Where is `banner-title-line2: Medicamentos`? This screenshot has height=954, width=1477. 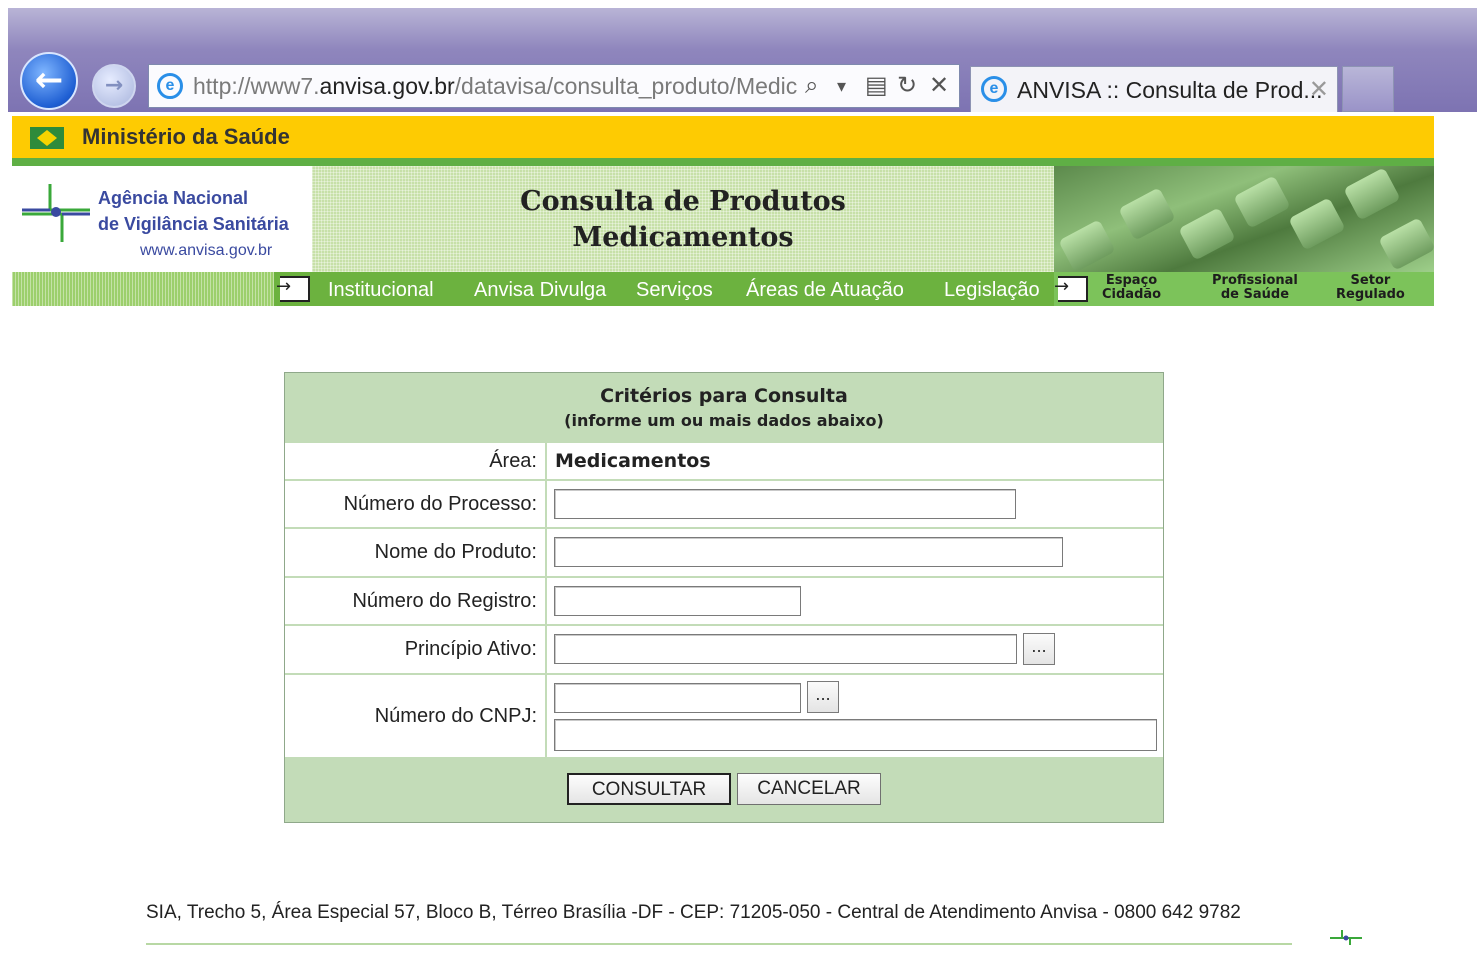 banner-title-line2: Medicamentos is located at coordinates (683, 237).